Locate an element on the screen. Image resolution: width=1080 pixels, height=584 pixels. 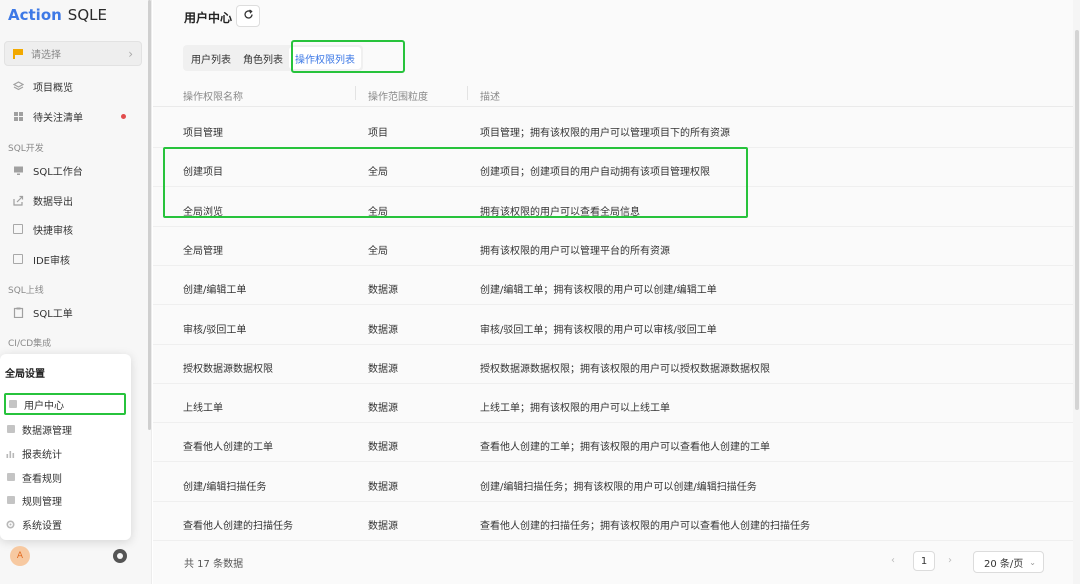
menu-item-system-settings: 系统设置 is located at coordinates (65, 524).